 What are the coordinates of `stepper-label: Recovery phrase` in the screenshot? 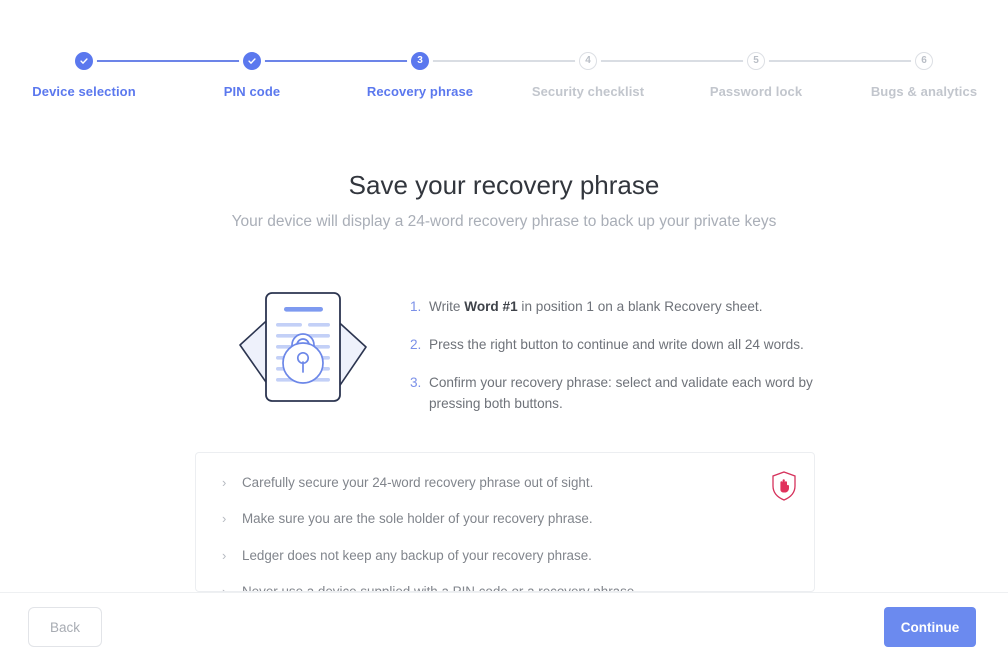 It's located at (420, 91).